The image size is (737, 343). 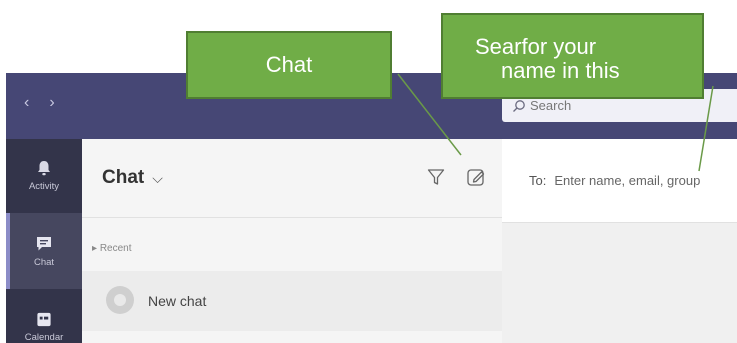 I want to click on to-label: To:, so click(x=538, y=180).